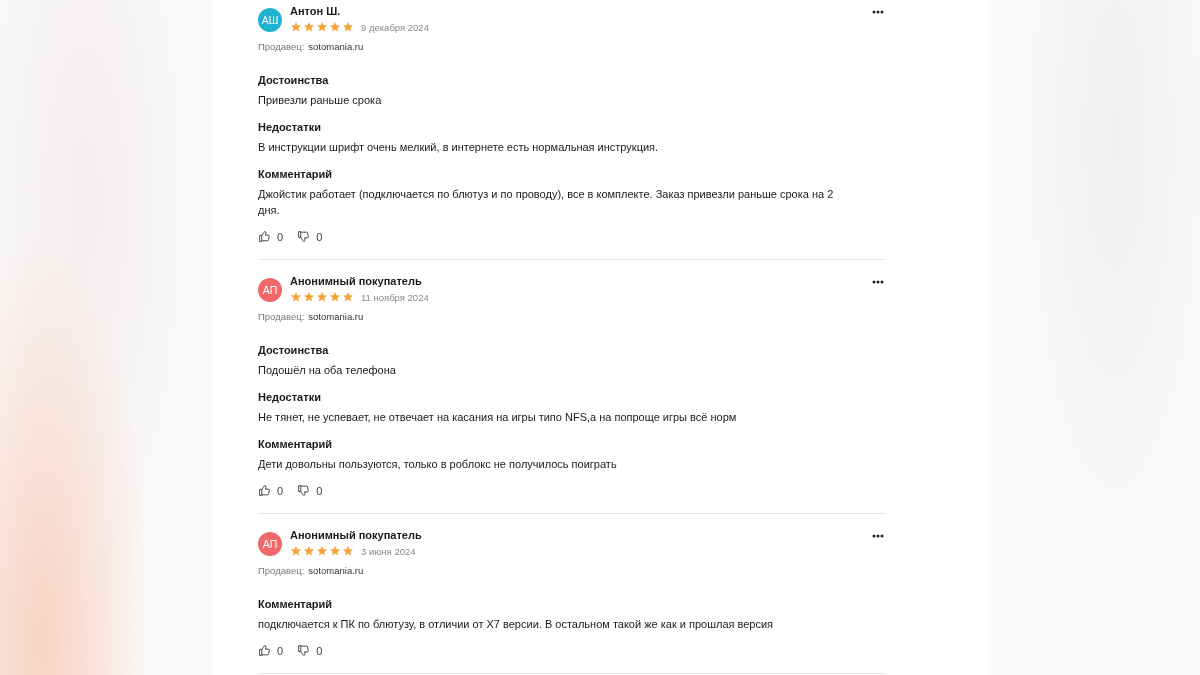 The image size is (1200, 675). Describe the element at coordinates (327, 370) in the screenshot. I see `section-text: Подошёл на оба телефона` at that location.